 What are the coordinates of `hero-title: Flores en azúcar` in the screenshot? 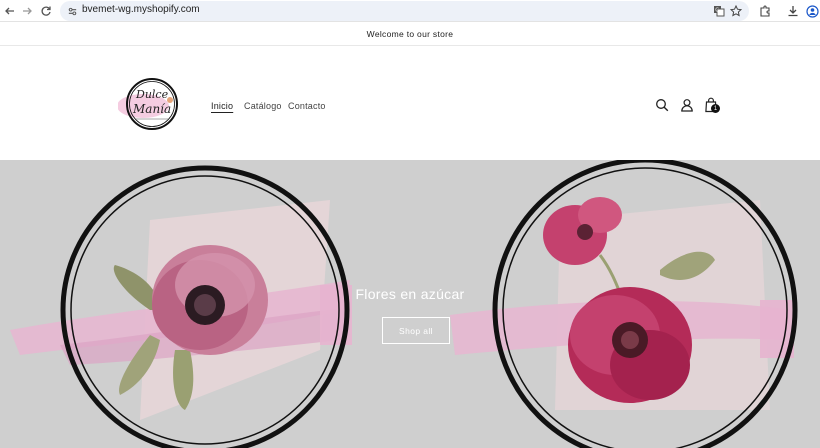 It's located at (410, 294).